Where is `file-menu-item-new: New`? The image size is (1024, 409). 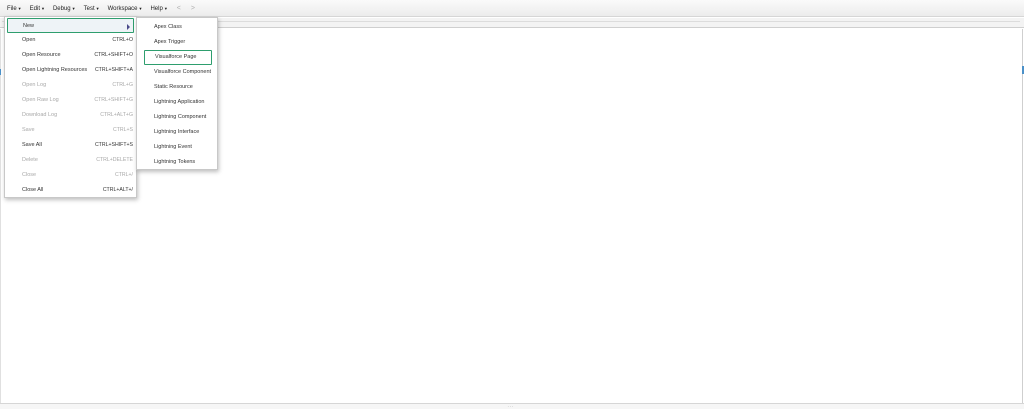 file-menu-item-new: New is located at coordinates (70, 25).